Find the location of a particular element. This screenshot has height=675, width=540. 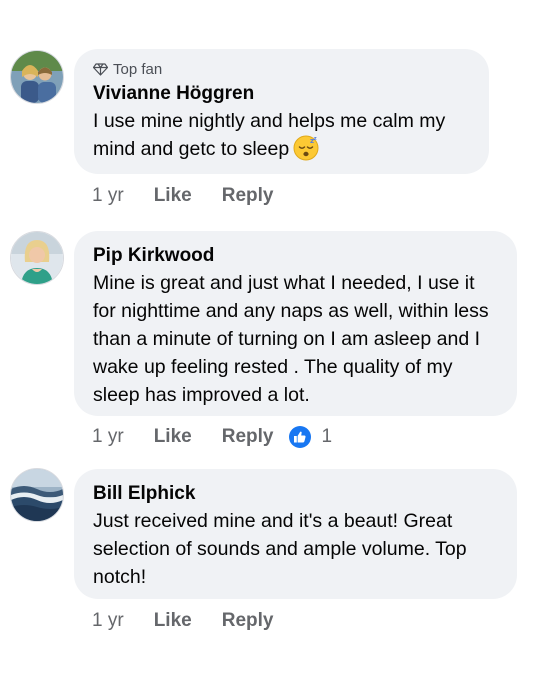

commenter-name: Vivianne Höggren is located at coordinates (281, 94).